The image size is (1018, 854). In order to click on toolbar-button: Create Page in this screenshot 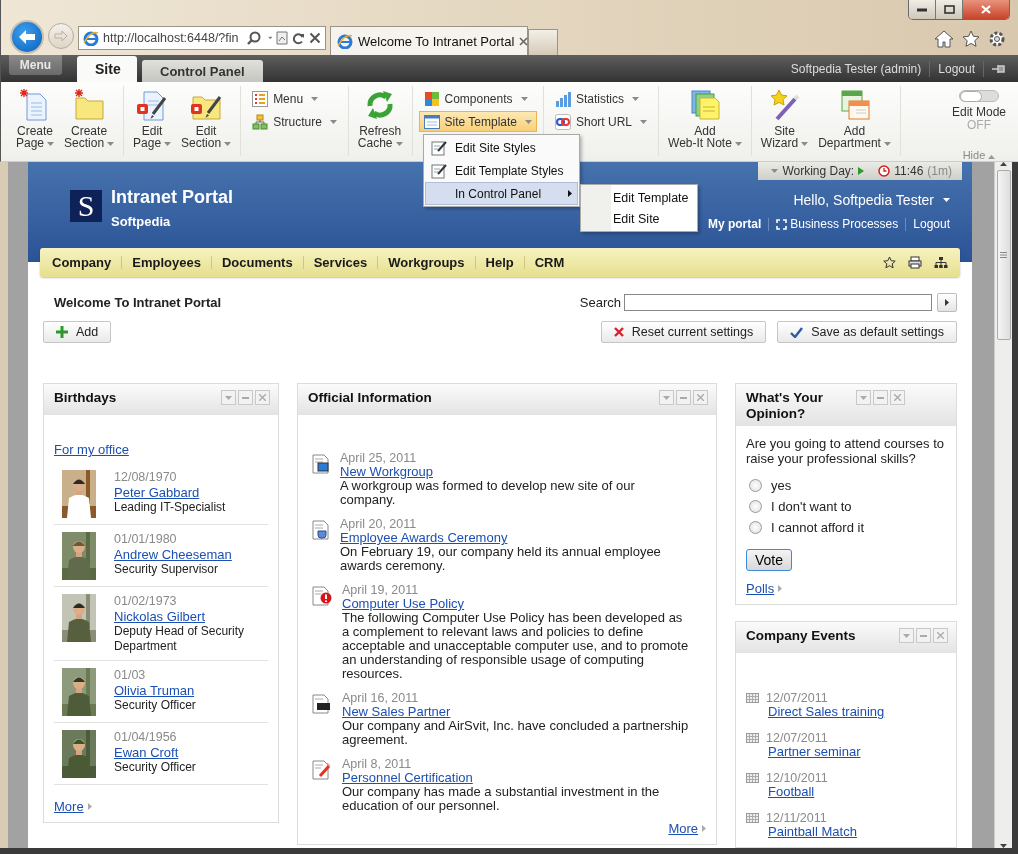, I will do `click(35, 119)`.